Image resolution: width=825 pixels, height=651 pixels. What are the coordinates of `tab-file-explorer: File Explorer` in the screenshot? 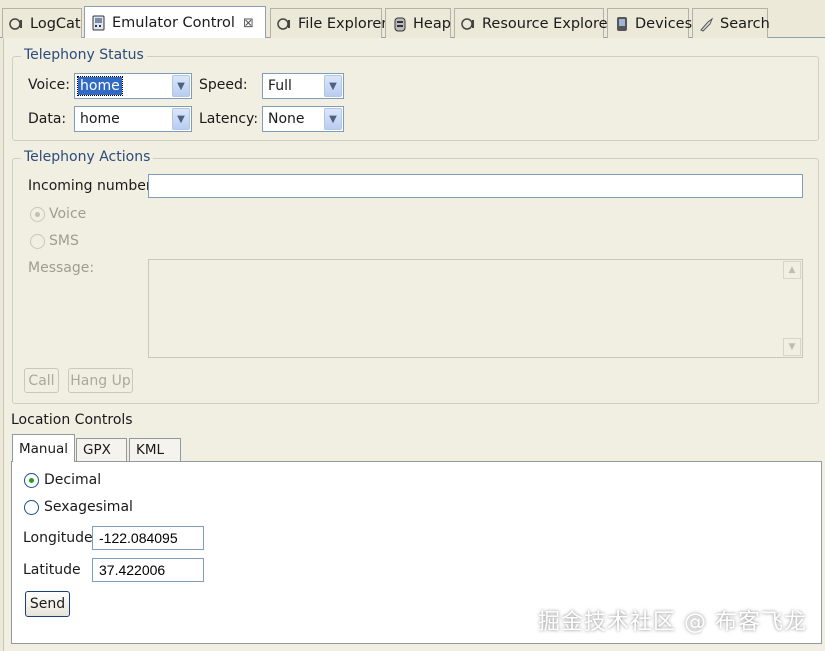 It's located at (328, 23).